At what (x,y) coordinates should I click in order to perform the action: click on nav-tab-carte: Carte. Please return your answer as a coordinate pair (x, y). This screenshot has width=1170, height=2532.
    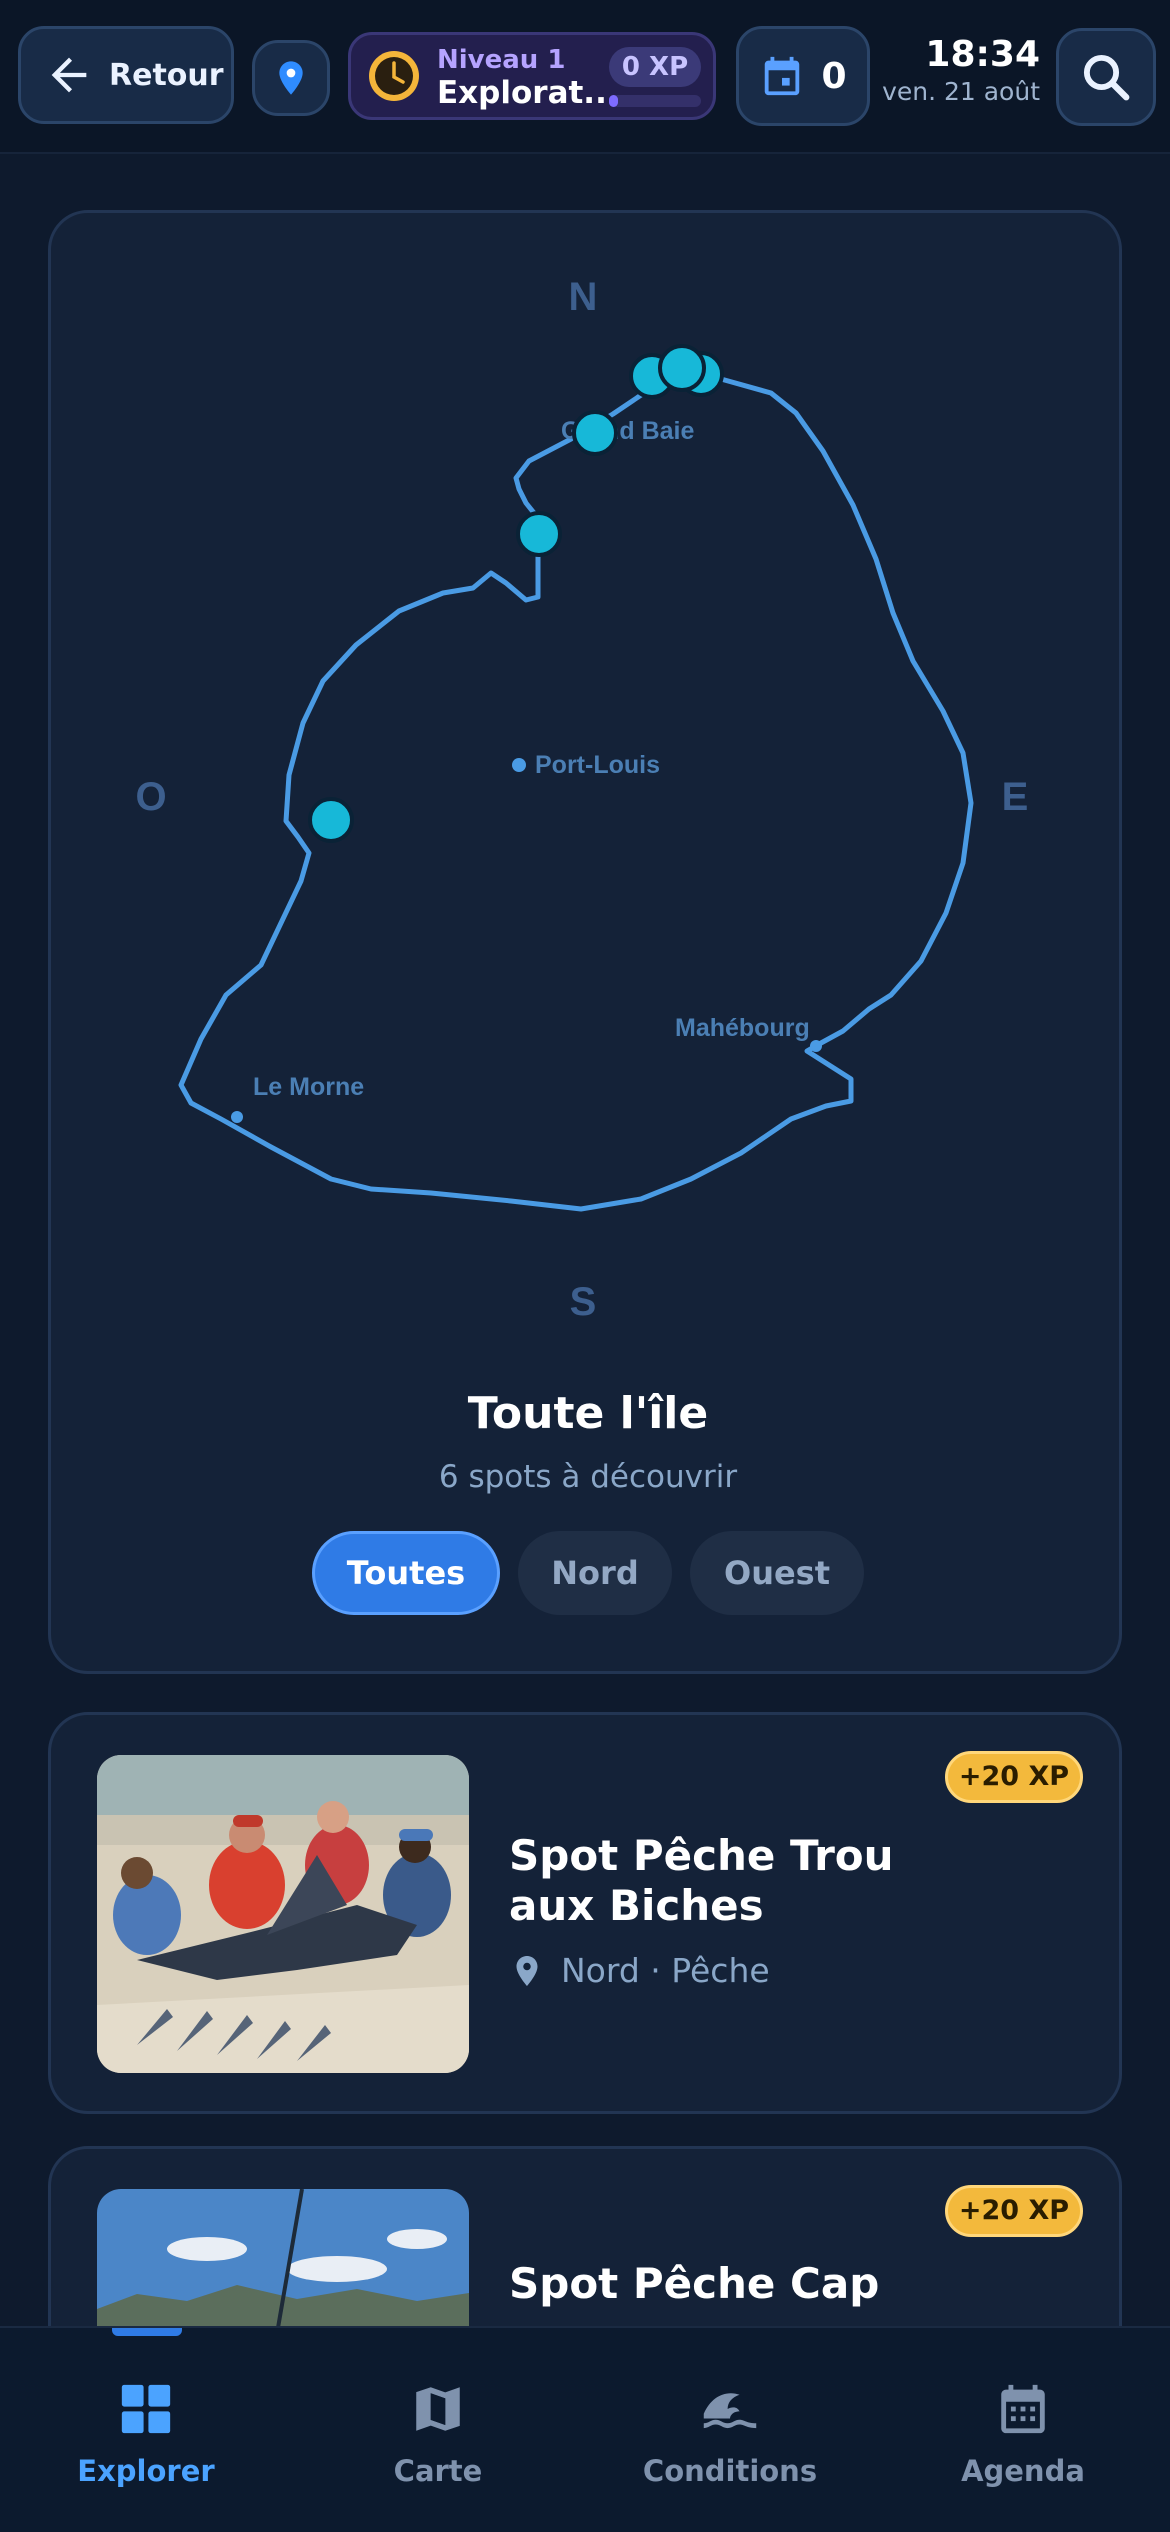
    Looking at the image, I should click on (438, 2431).